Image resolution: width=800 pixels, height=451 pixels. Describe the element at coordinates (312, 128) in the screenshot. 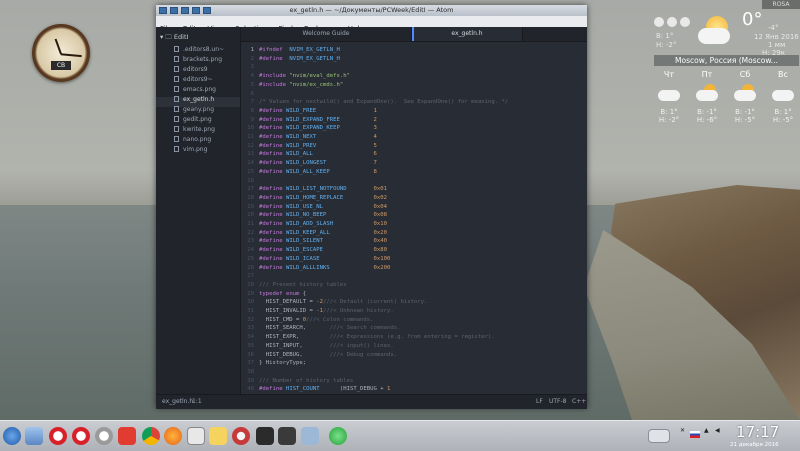

I see `code-token: WILD_EXPAND_KEEP` at that location.